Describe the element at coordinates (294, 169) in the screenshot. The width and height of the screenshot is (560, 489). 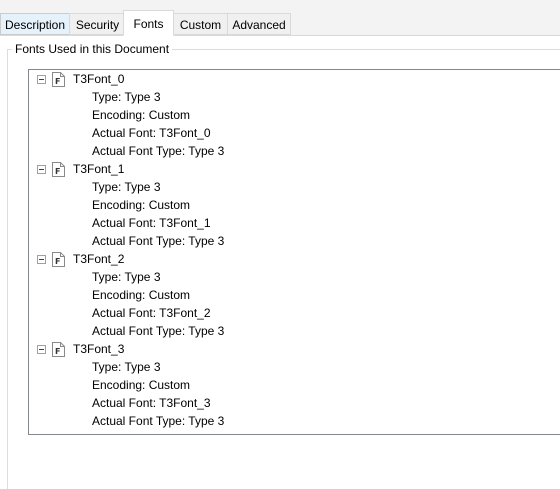
I see `font-node-header: F T3Font_1` at that location.